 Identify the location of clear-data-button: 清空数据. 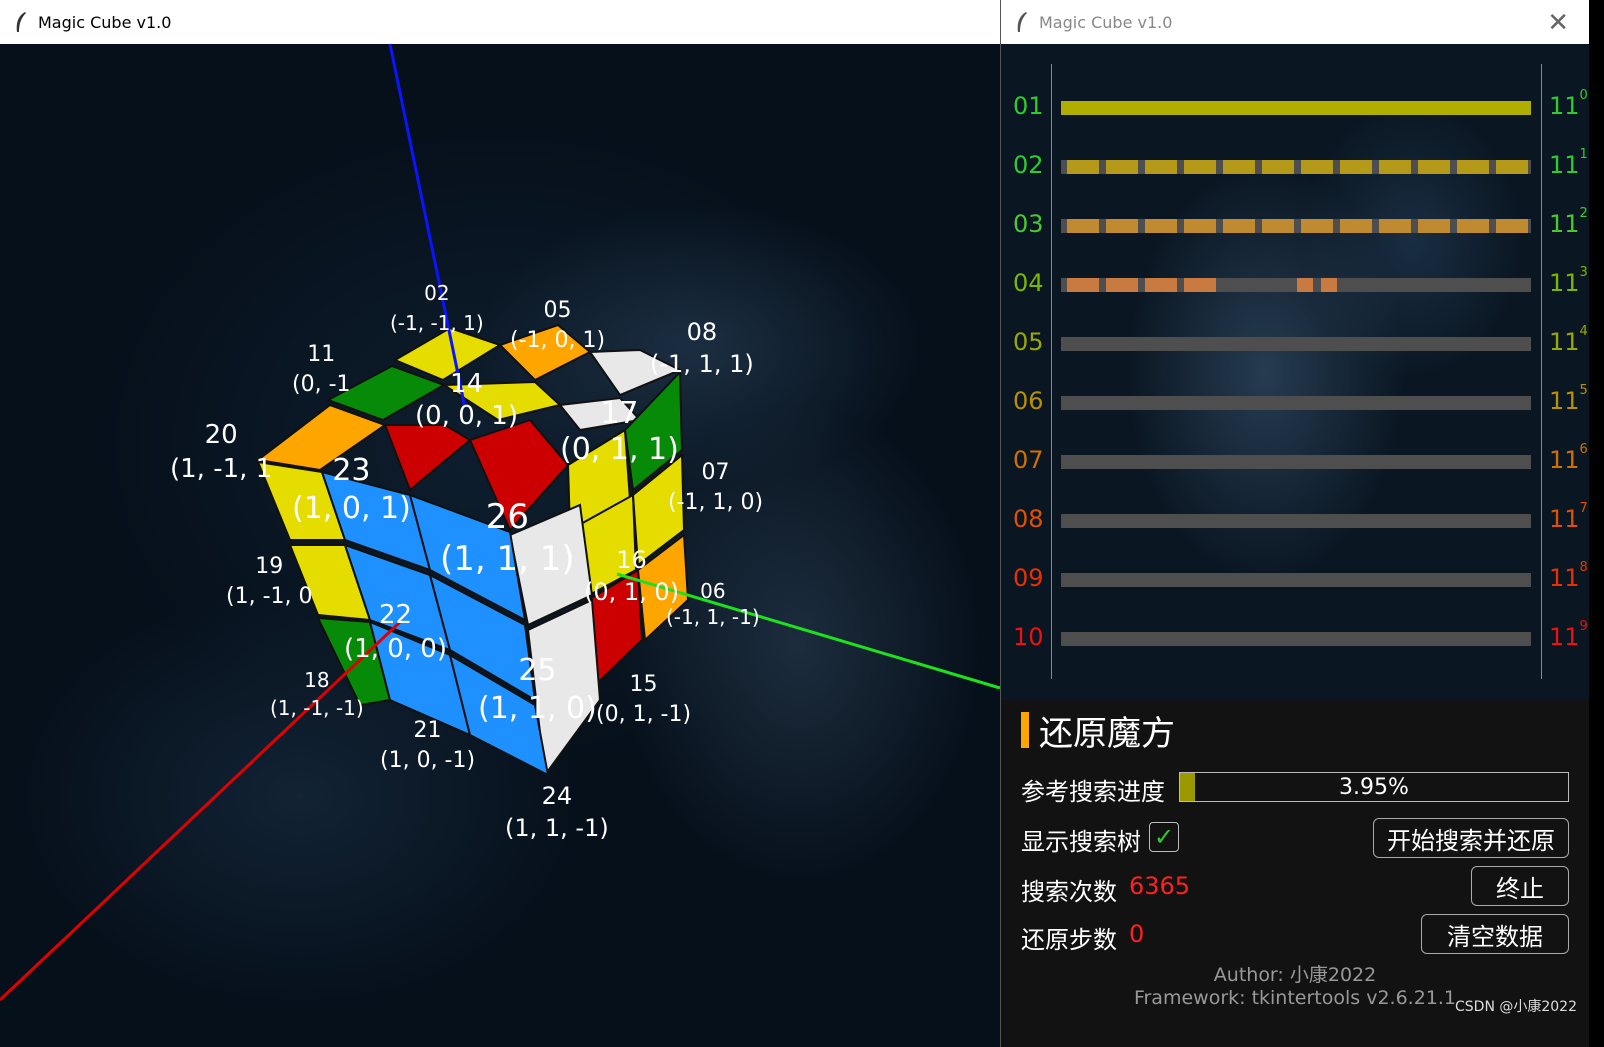
(1495, 934).